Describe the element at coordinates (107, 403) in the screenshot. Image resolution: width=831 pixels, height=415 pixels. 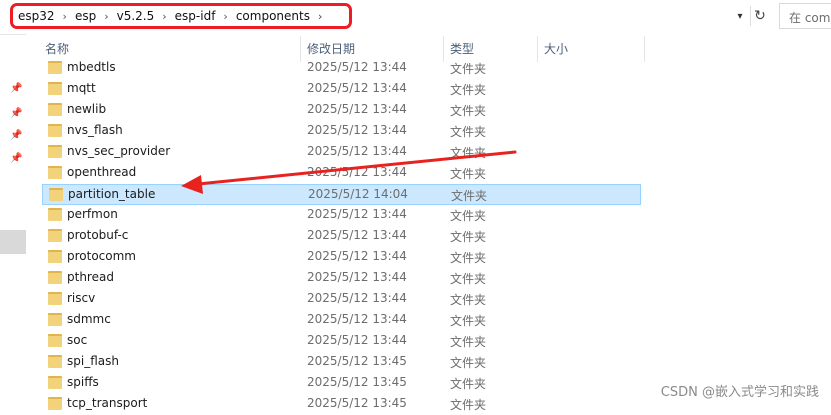
I see `file-name: tcp_transport` at that location.